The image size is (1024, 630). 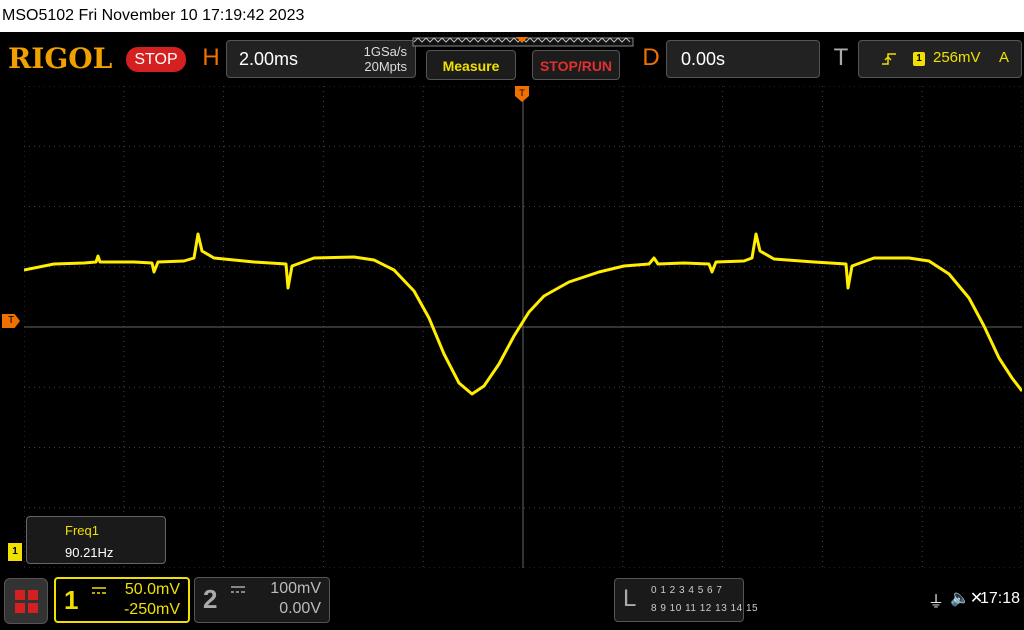 What do you see at coordinates (523, 42) in the screenshot?
I see `memory-position-bar` at bounding box center [523, 42].